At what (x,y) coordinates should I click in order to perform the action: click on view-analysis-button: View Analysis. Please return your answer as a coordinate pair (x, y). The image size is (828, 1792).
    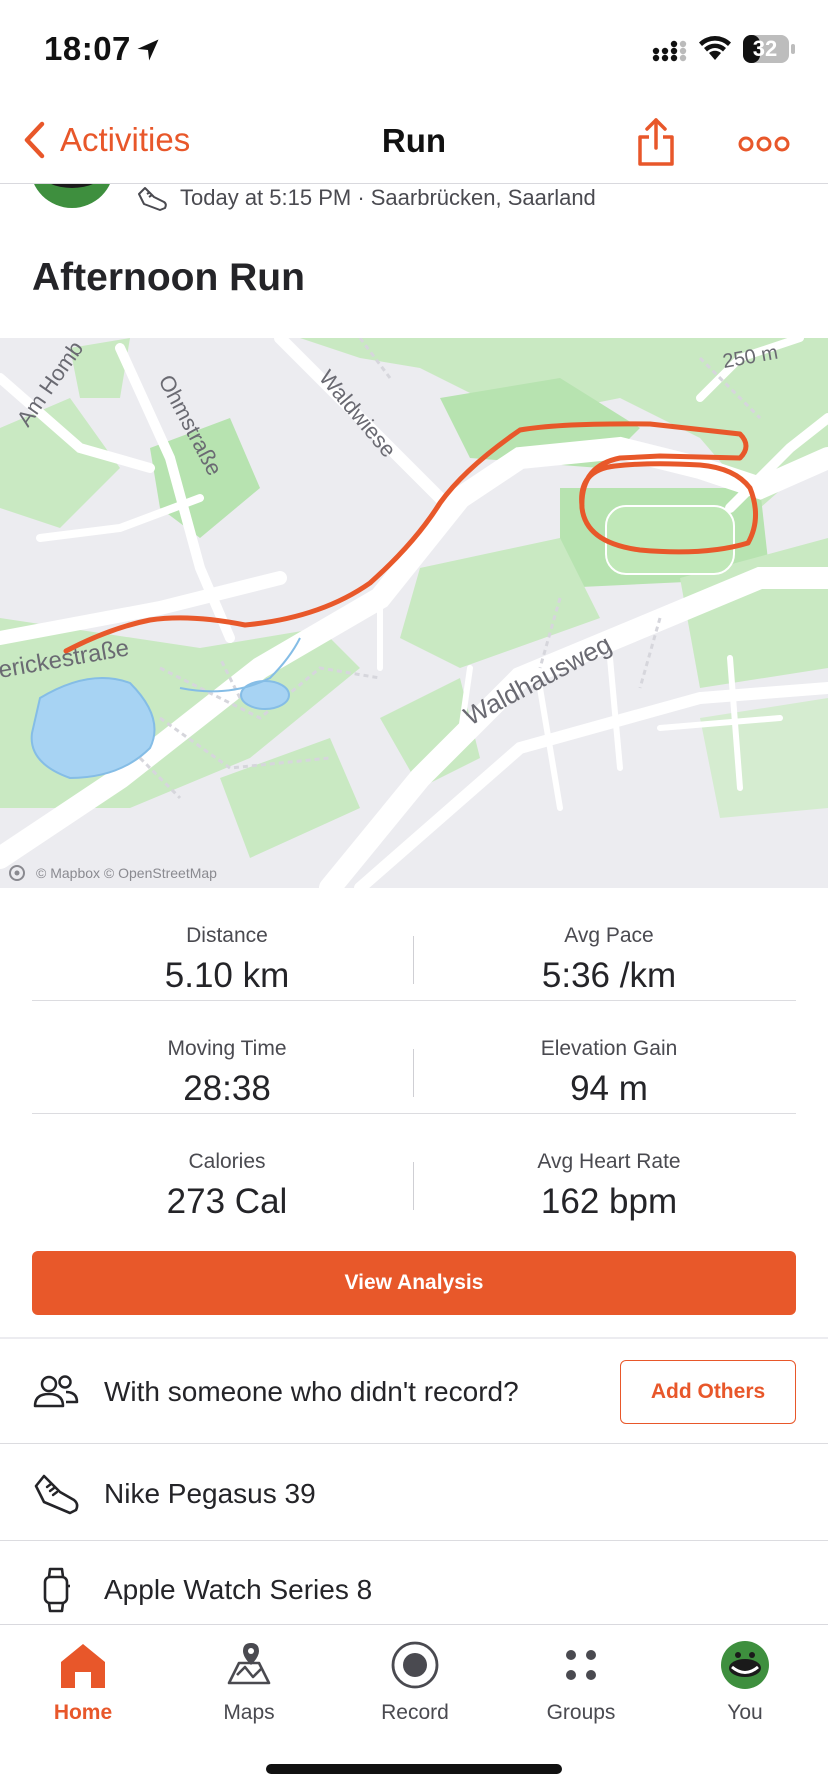
    Looking at the image, I should click on (414, 1283).